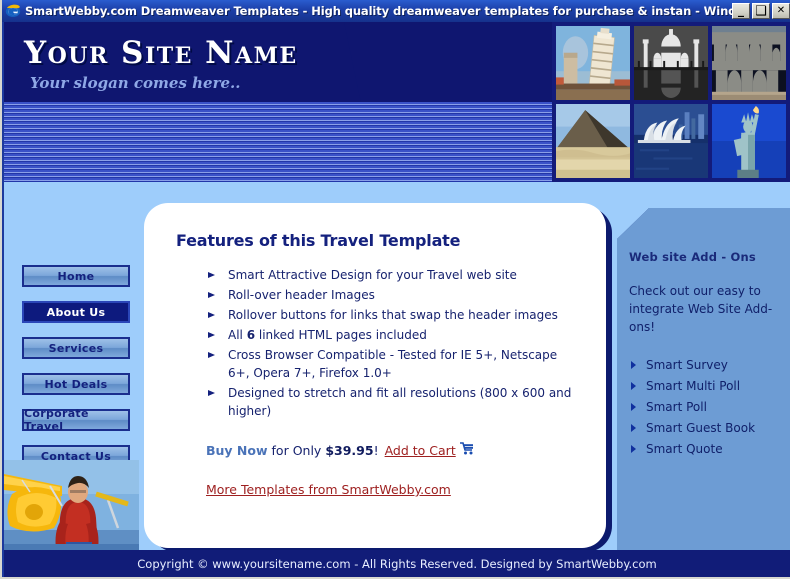  I want to click on nav-label: Home, so click(76, 276).